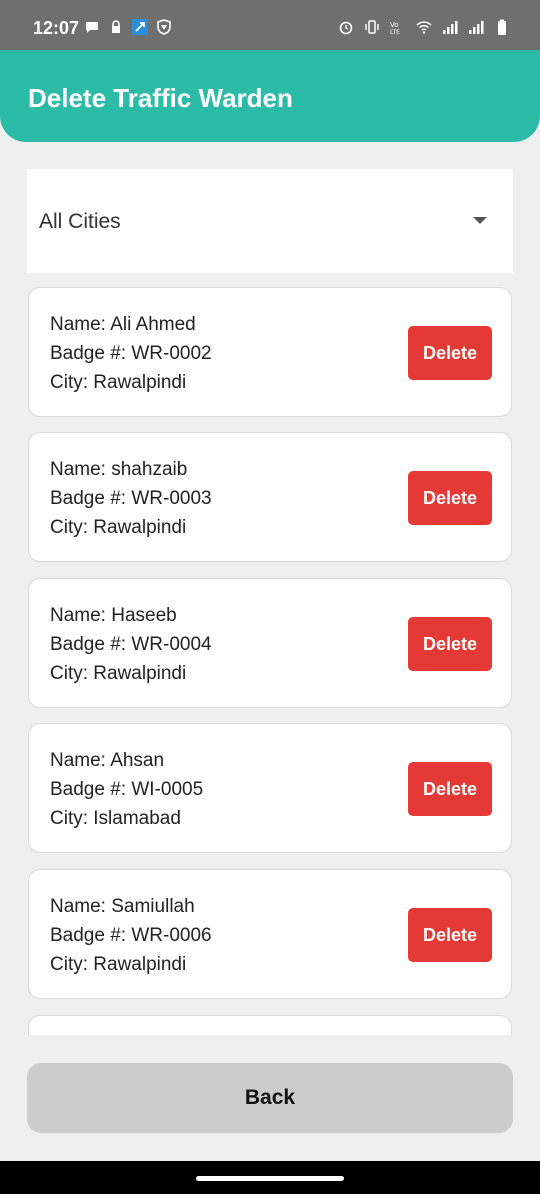  I want to click on dropdown-arrow-icon, so click(480, 220).